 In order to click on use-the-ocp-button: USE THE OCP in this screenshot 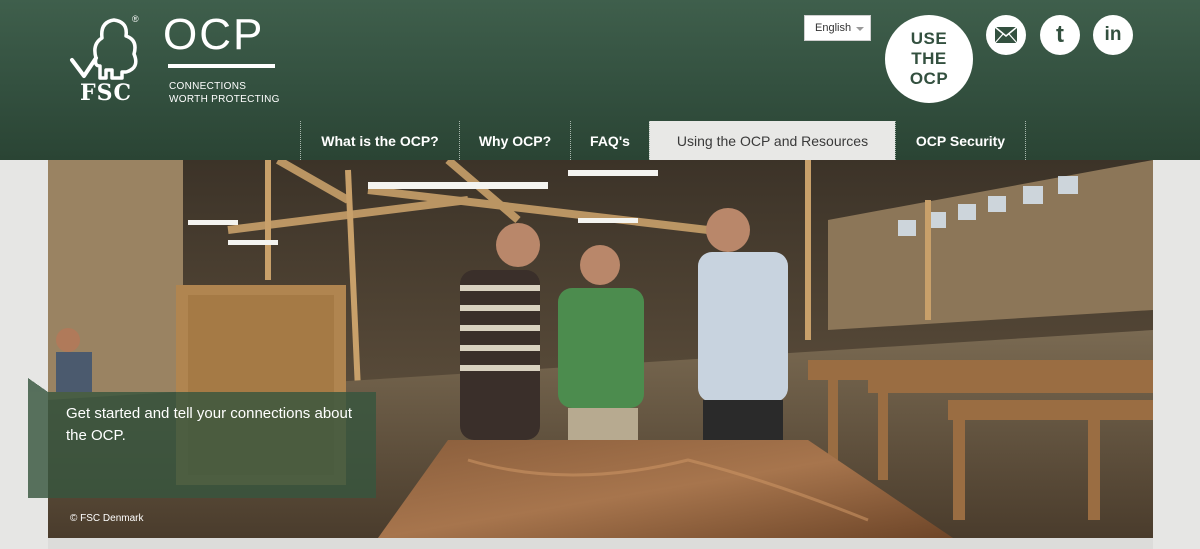, I will do `click(929, 59)`.